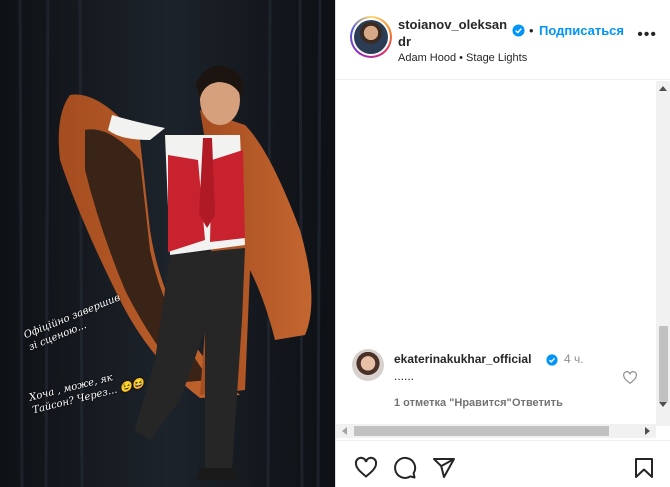 The height and width of the screenshot is (487, 670). I want to click on horizontal-scroll-thumb, so click(481, 431).